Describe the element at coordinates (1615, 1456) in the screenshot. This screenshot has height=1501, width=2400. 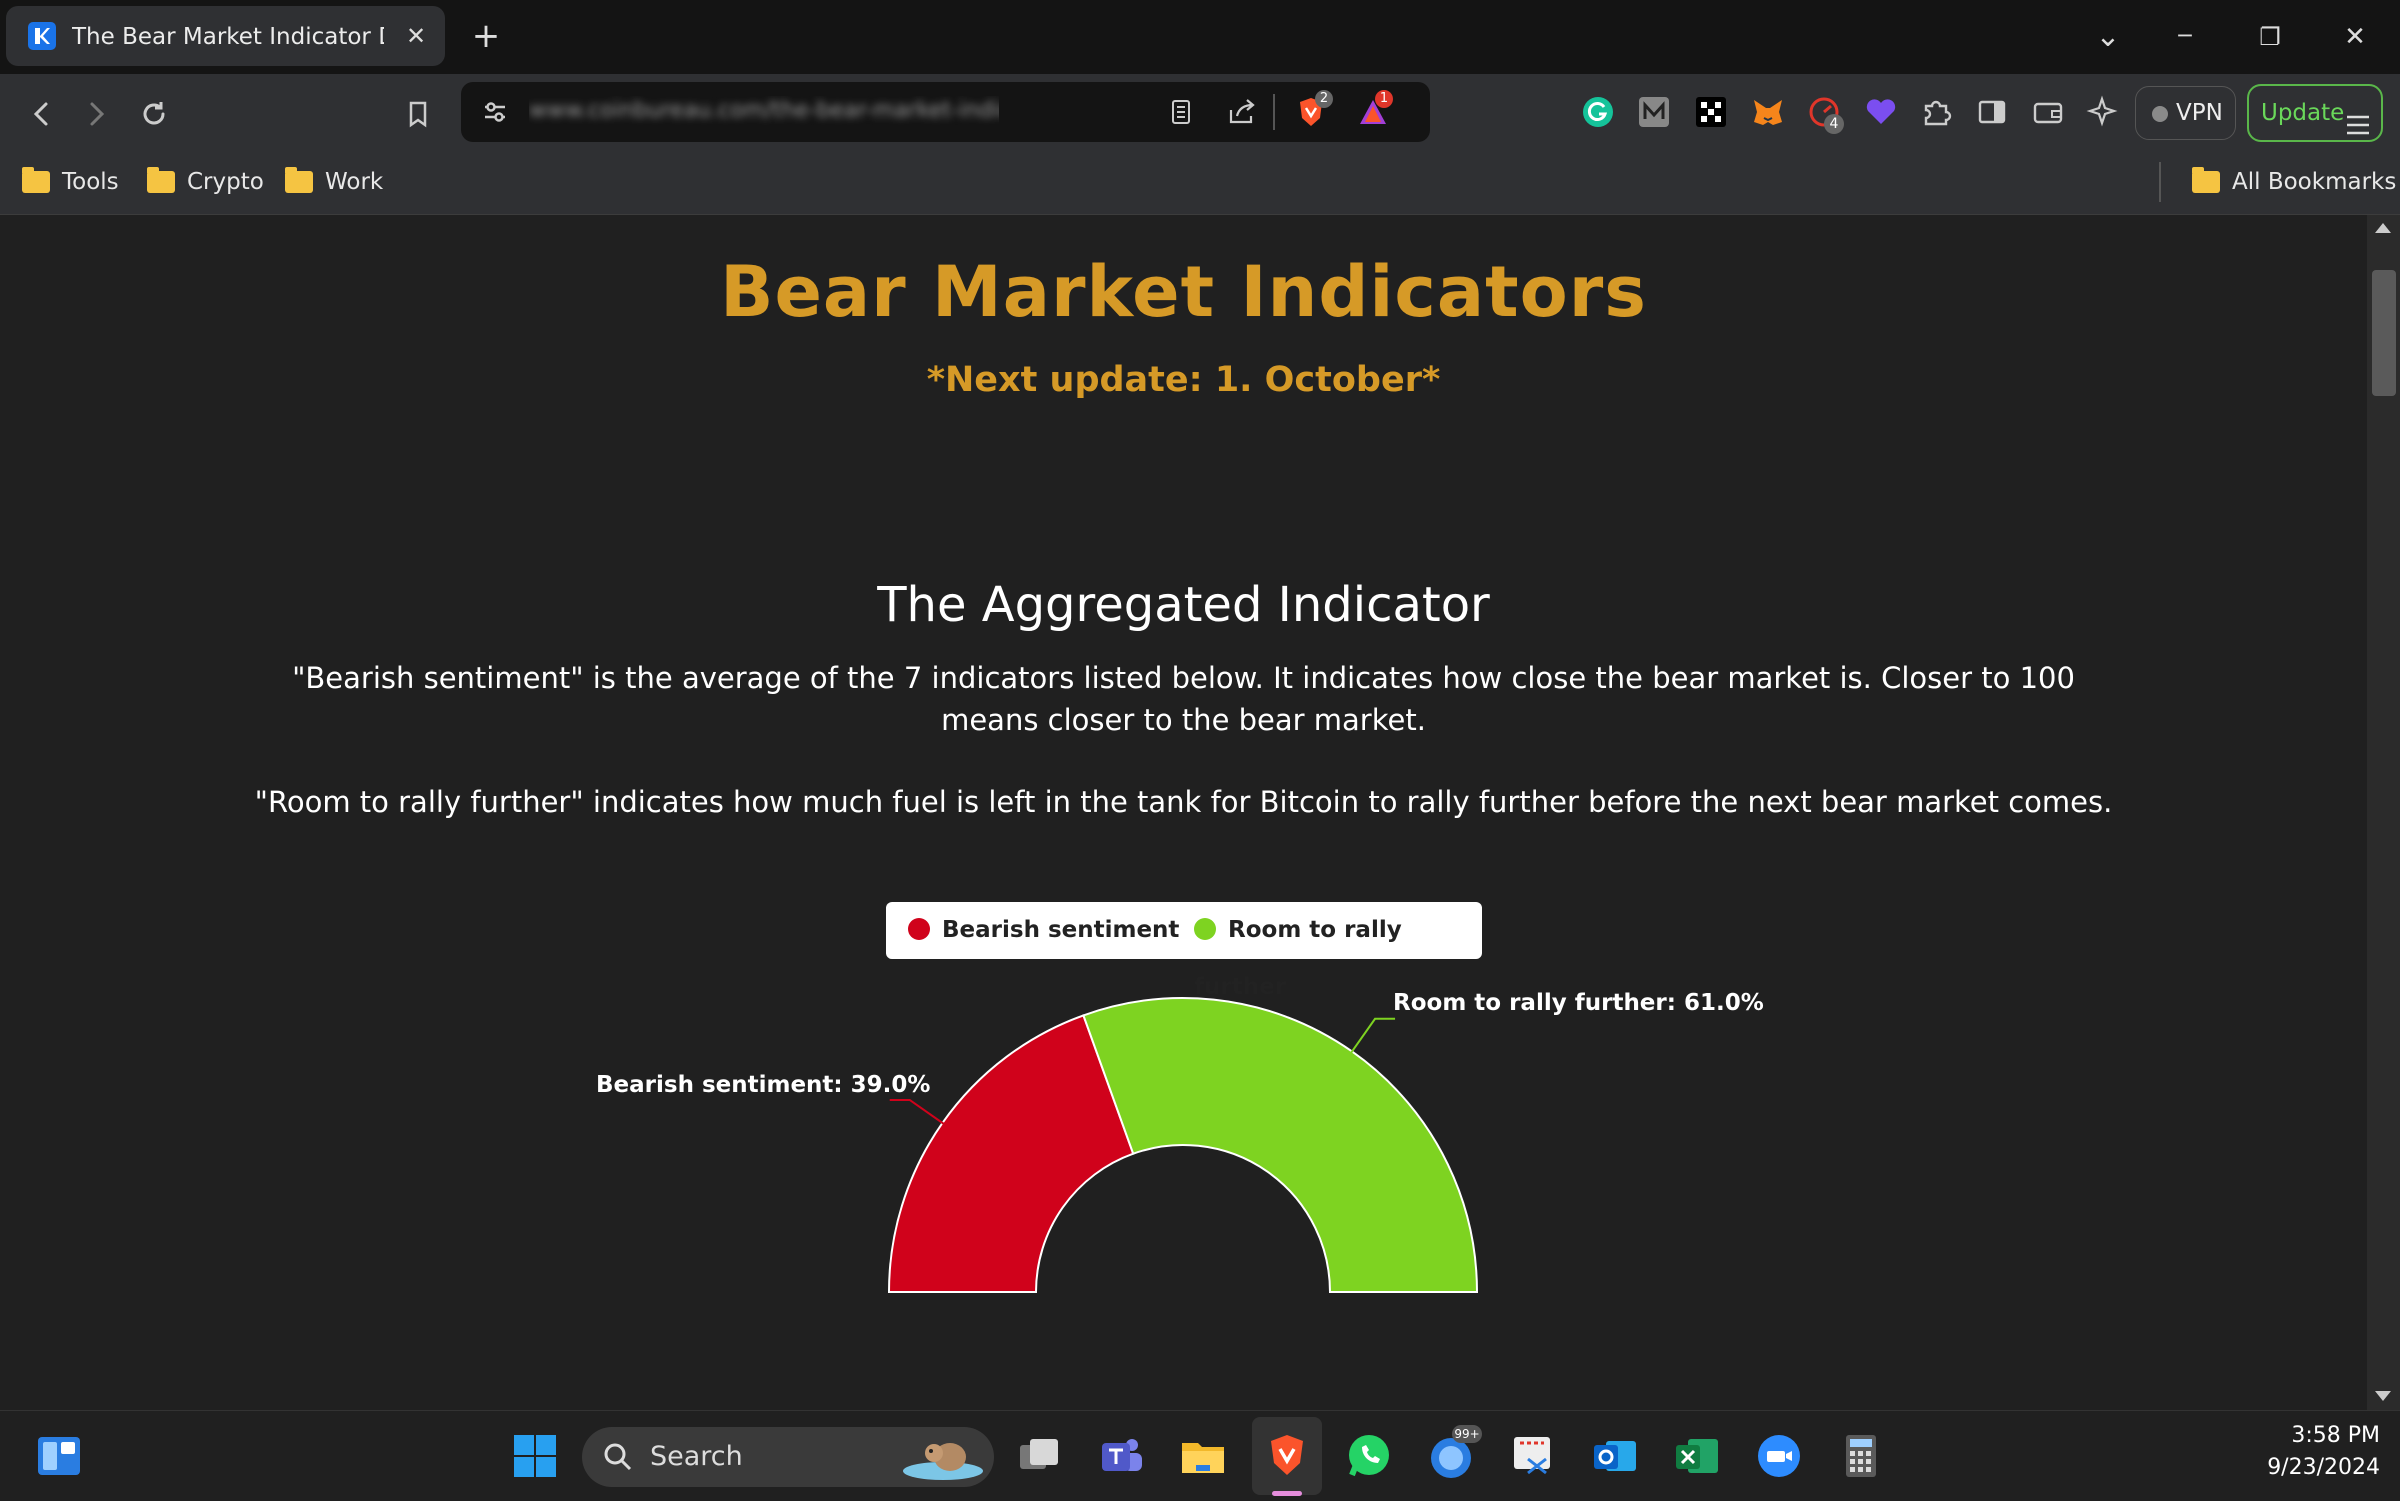
I see `outlook-icon` at that location.